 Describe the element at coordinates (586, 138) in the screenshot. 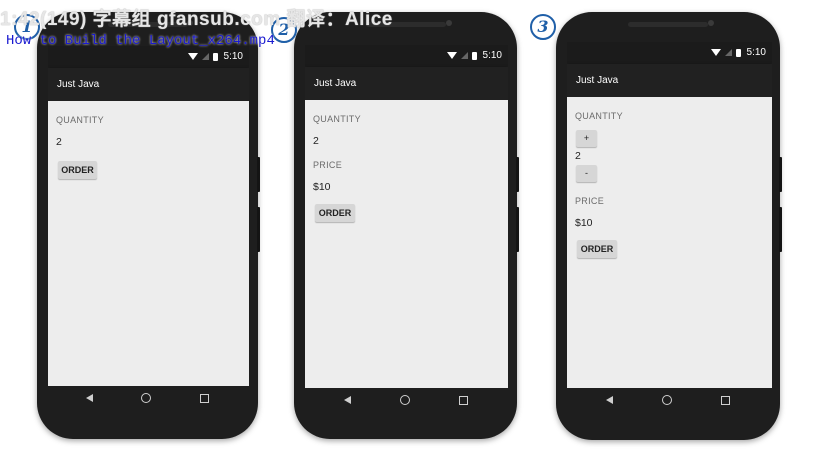

I see `increment-button: +` at that location.